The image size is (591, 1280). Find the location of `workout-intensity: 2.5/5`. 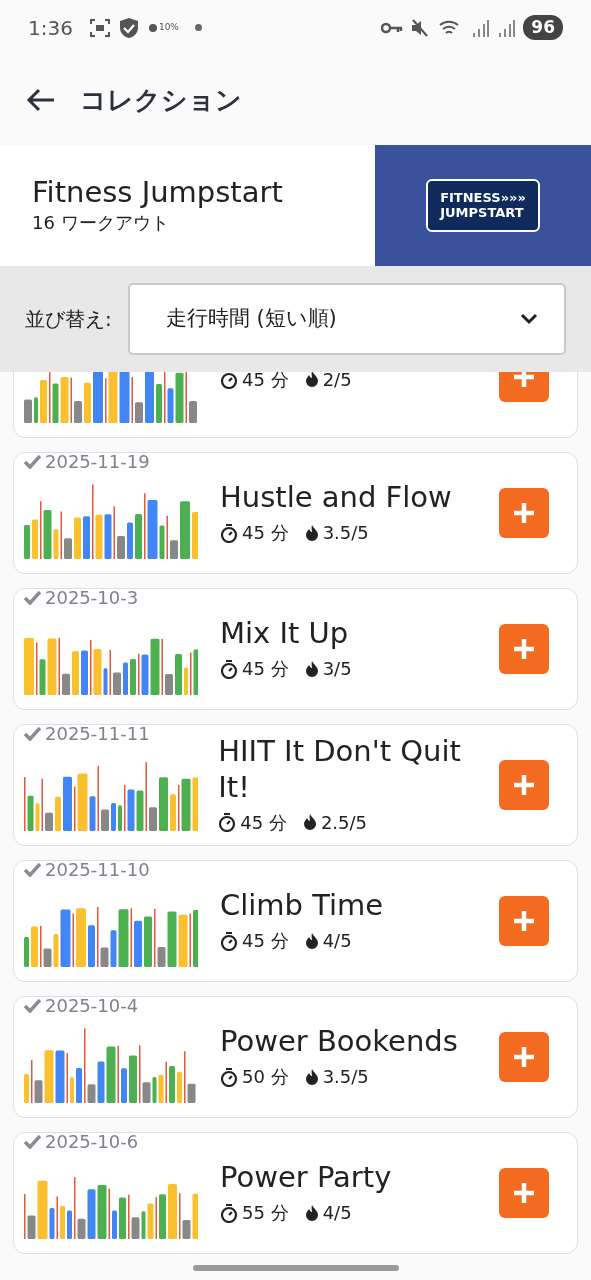

workout-intensity: 2.5/5 is located at coordinates (344, 822).